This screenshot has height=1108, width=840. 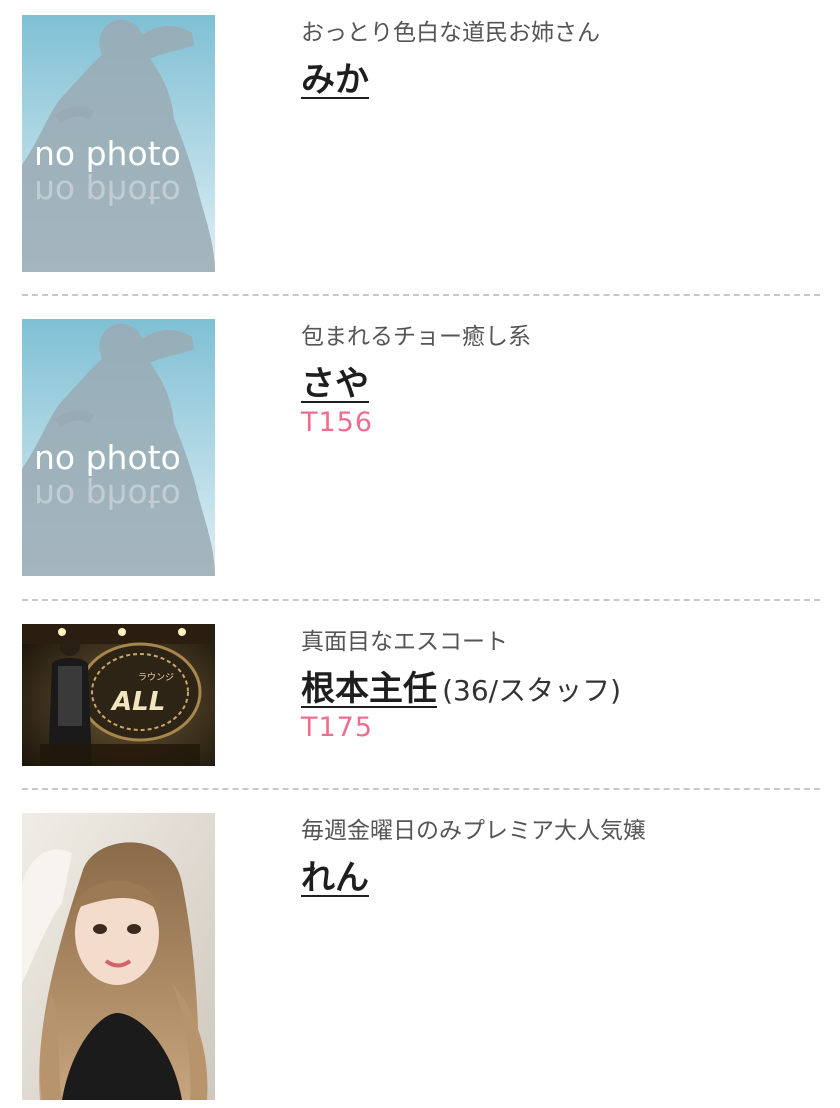 I want to click on cast-info: おっとり色白な道民お姉さん みか, so click(x=565, y=58).